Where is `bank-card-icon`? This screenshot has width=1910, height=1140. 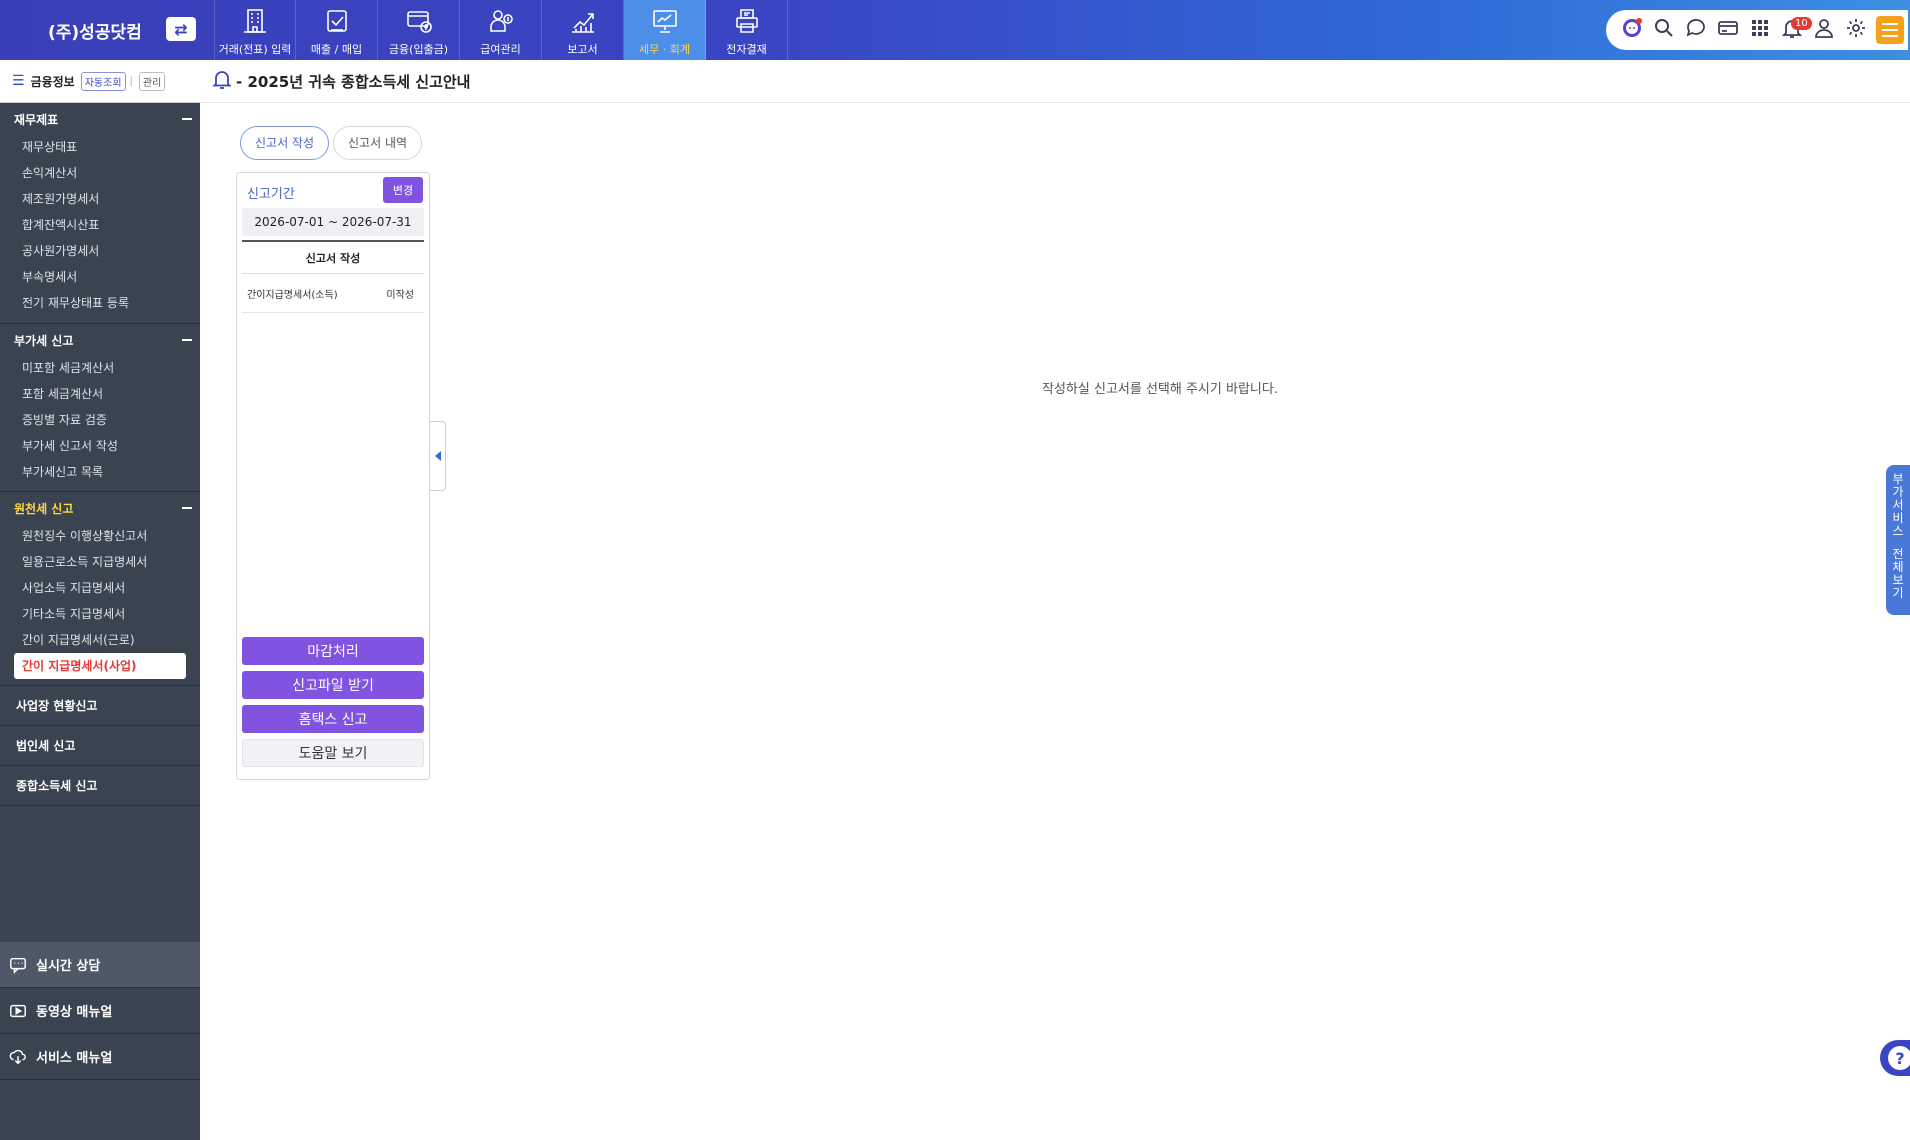 bank-card-icon is located at coordinates (419, 21).